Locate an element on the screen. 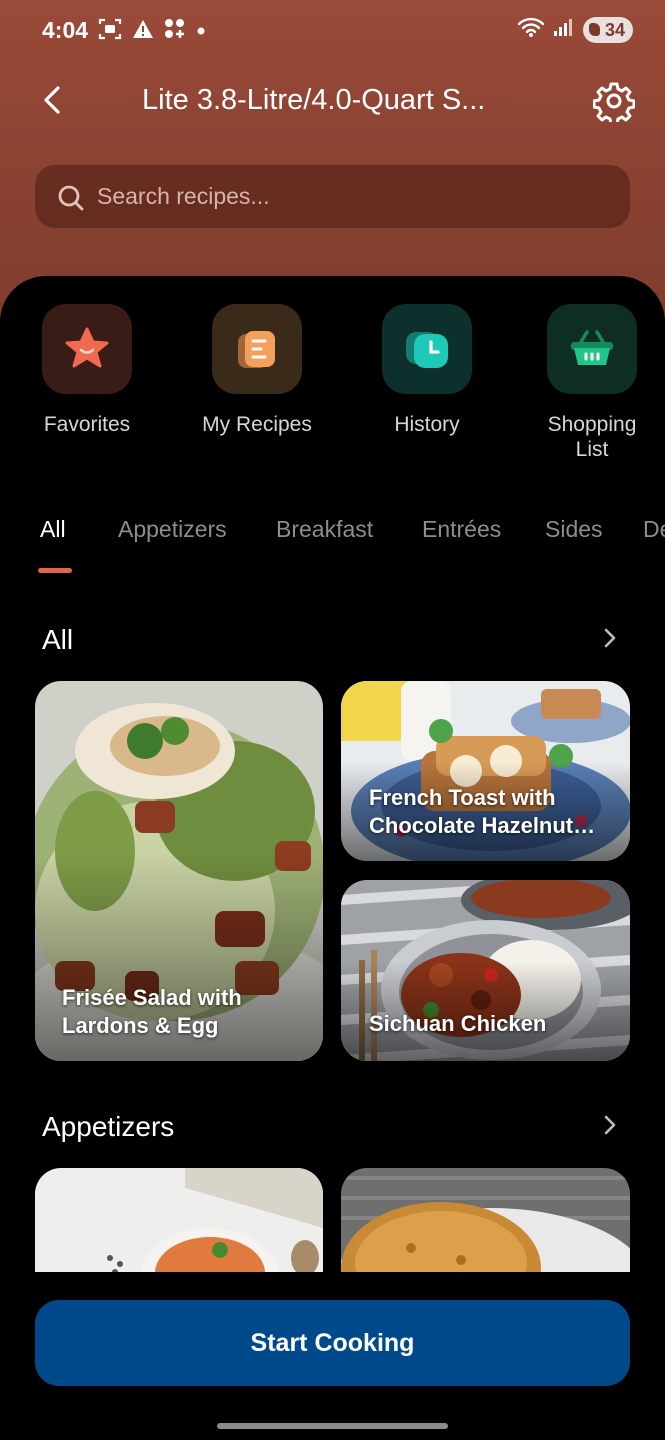  recipe-card: Sichuan Chicken is located at coordinates (485, 970).